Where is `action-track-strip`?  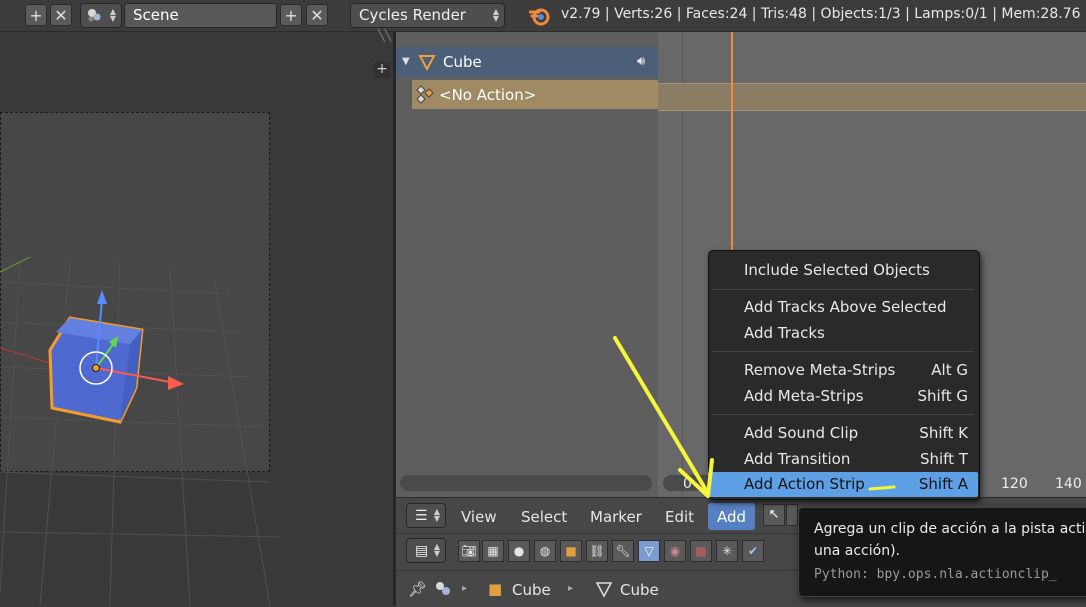 action-track-strip is located at coordinates (872, 97).